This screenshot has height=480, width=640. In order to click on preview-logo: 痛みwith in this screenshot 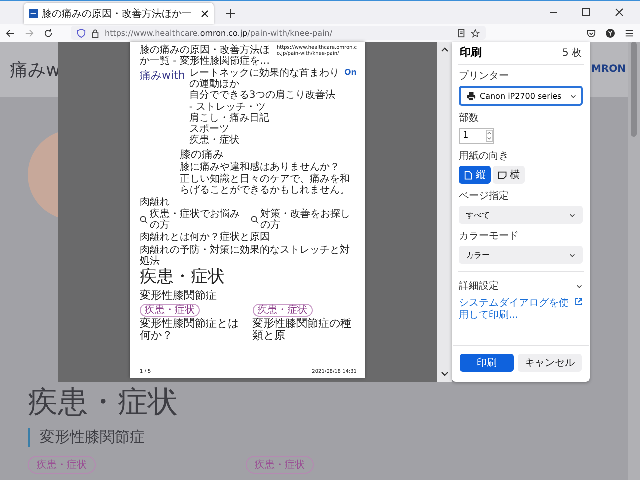, I will do `click(163, 75)`.